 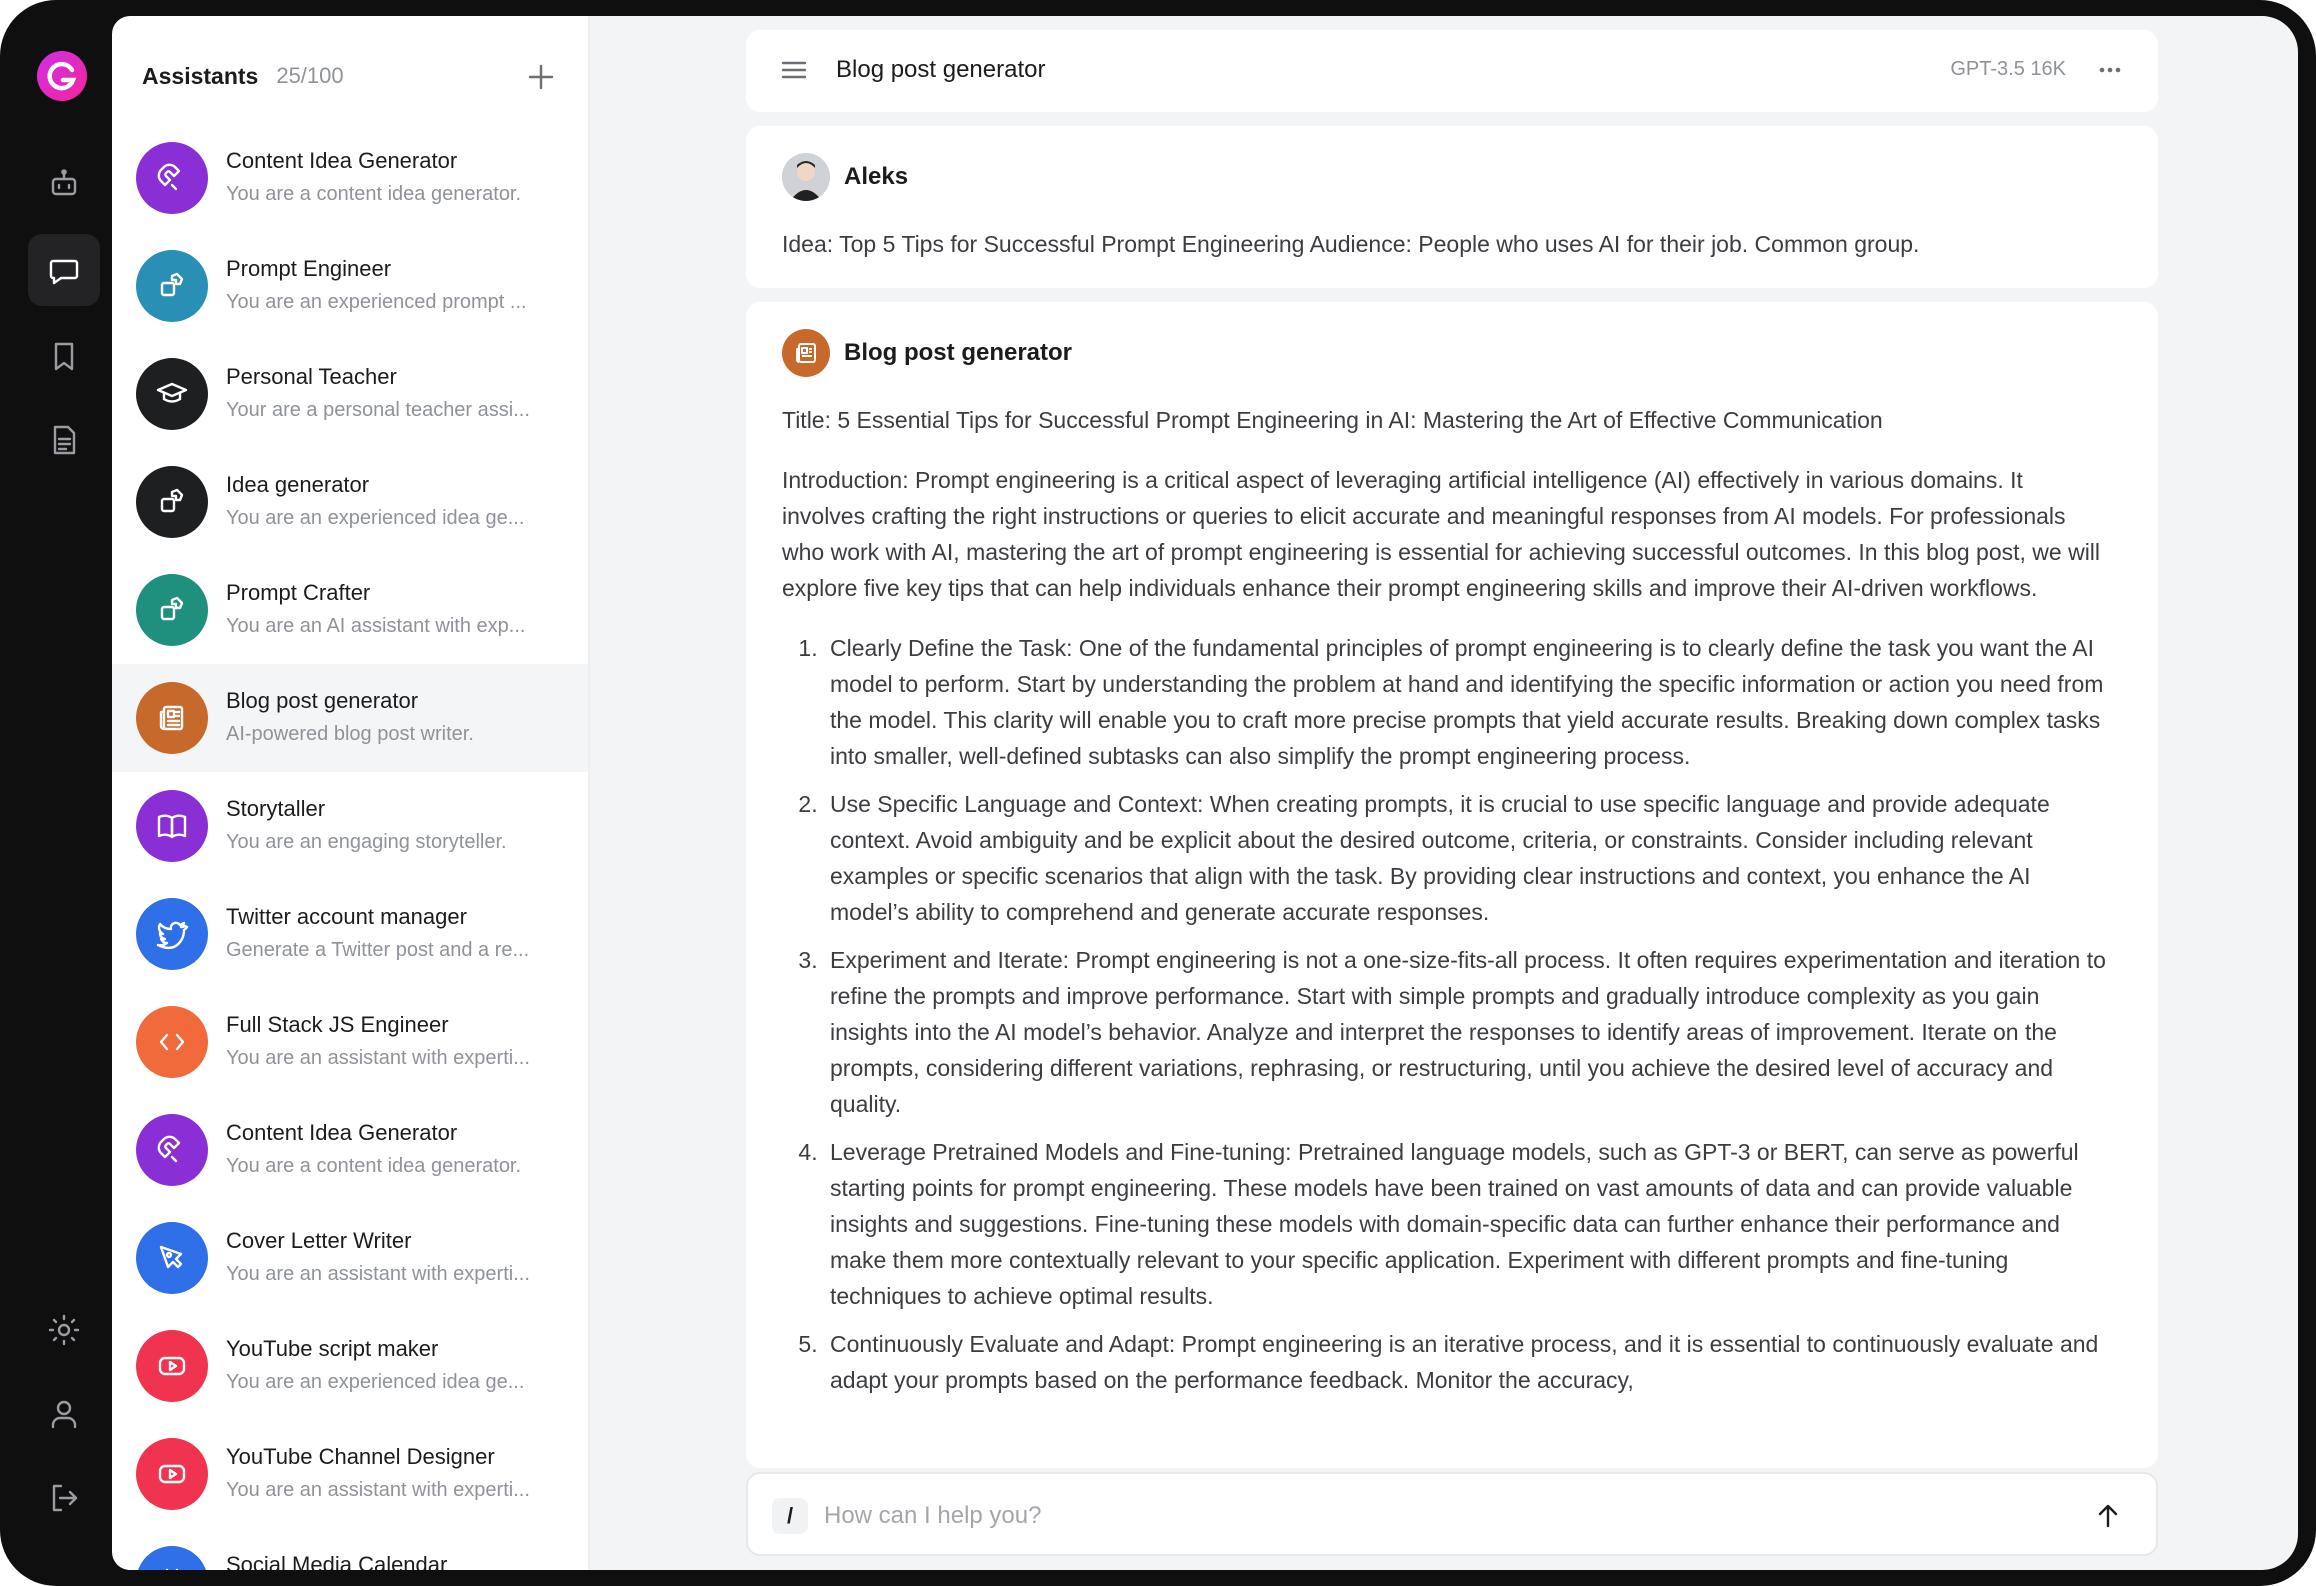 I want to click on assistant-list-item: Social Media Calendar, so click(x=350, y=1549).